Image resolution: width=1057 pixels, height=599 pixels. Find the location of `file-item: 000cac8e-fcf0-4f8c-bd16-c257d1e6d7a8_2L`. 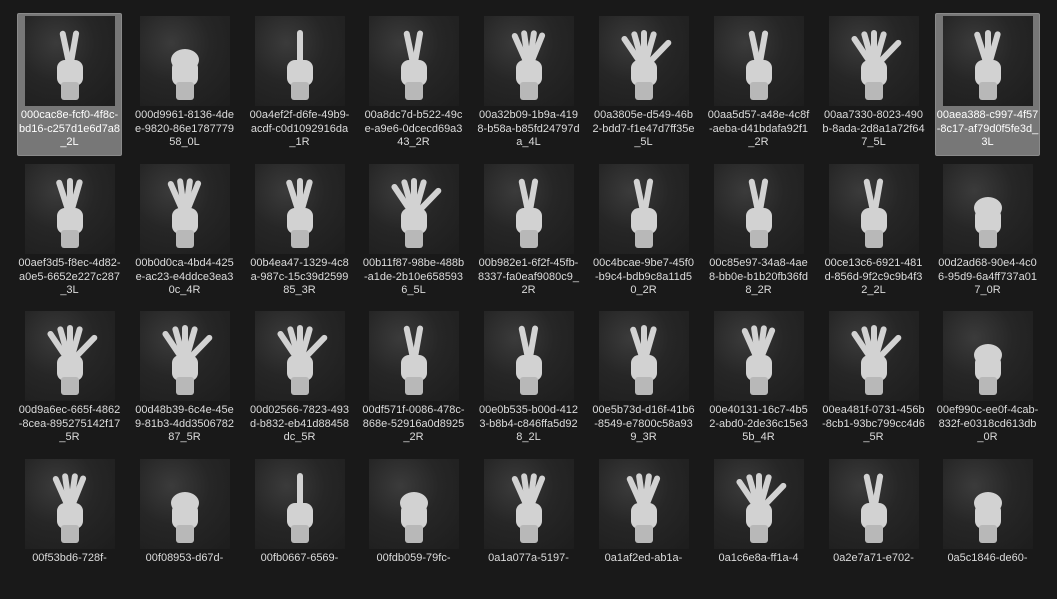

file-item: 000cac8e-fcf0-4f8c-bd16-c257d1e6d7a8_2L is located at coordinates (69, 84).